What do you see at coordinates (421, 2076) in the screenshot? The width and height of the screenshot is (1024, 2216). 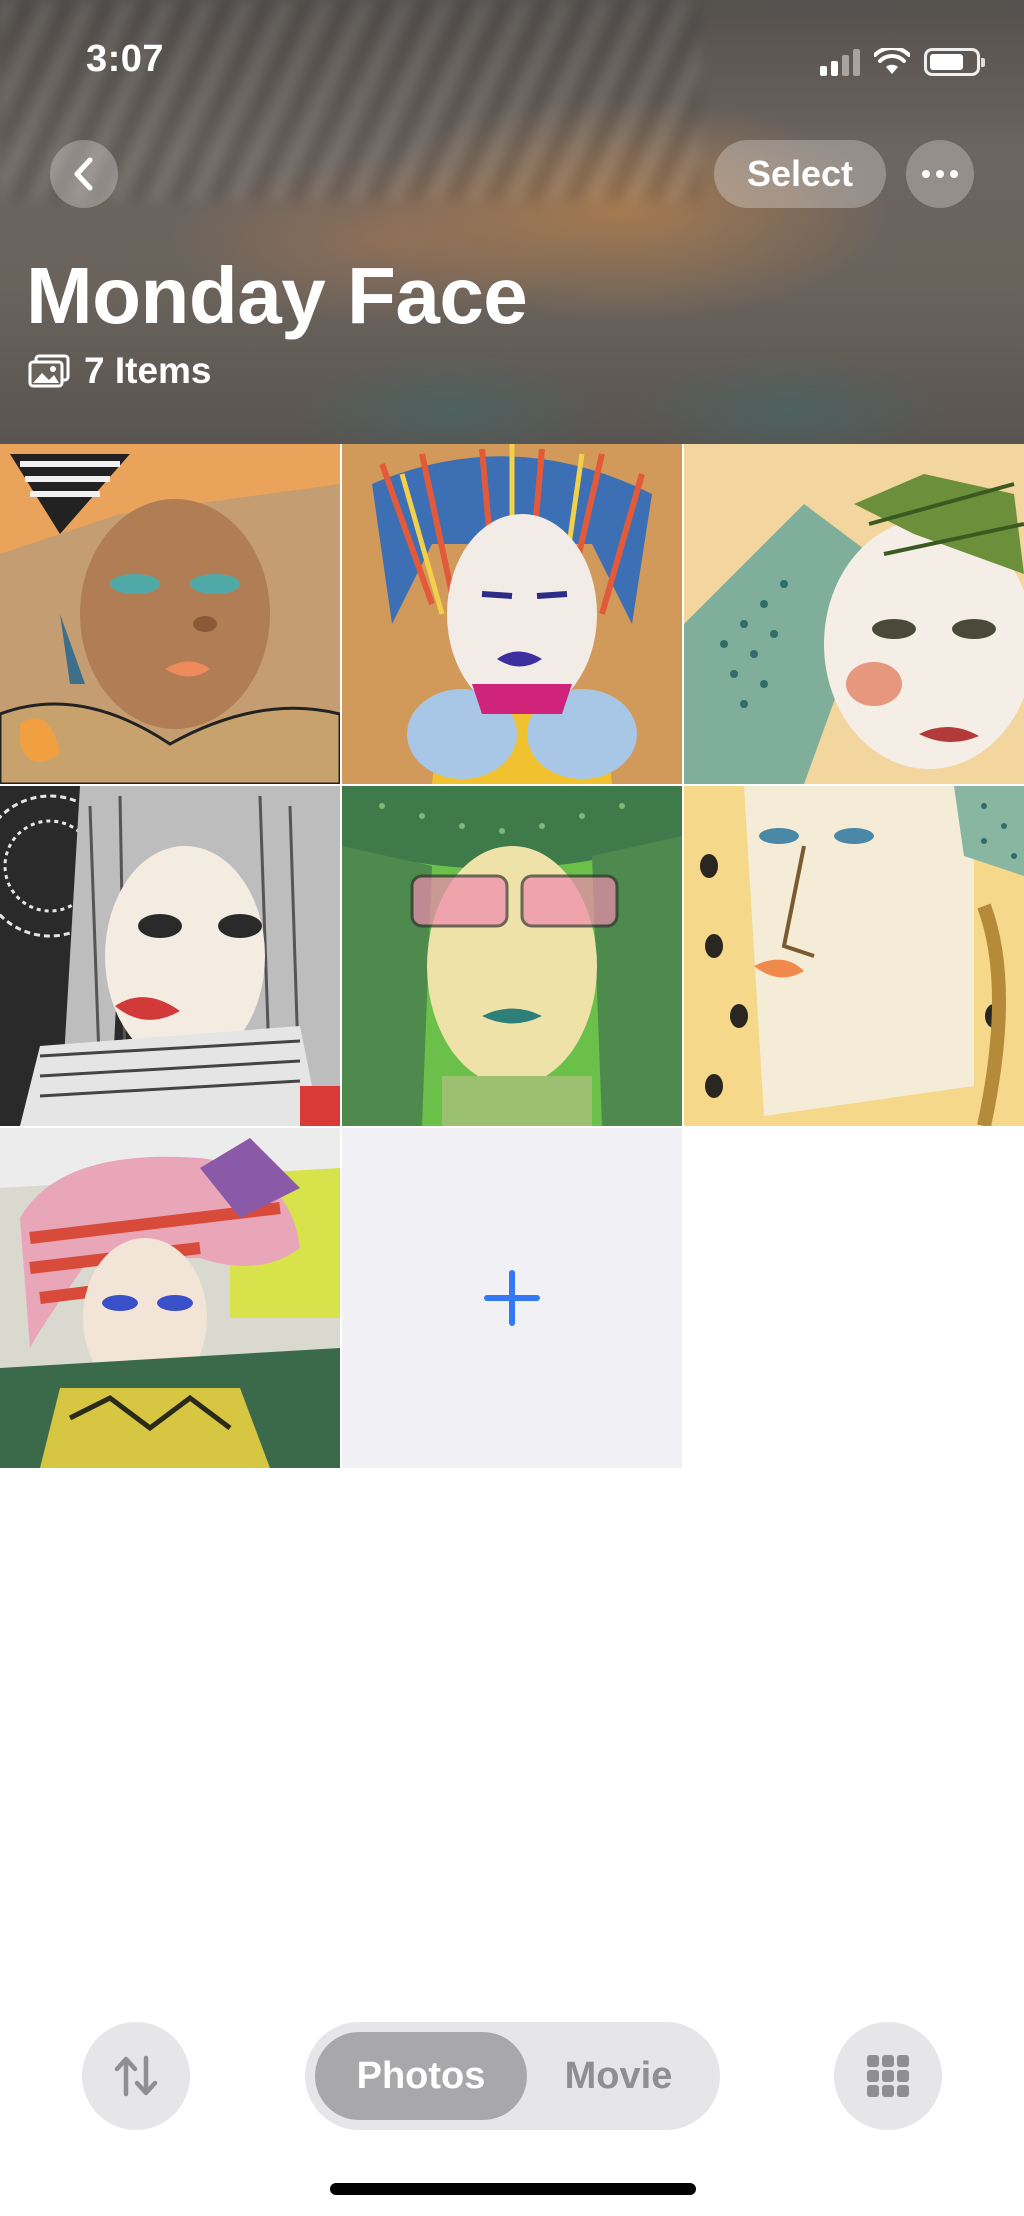 I see `segment-photos: Photos` at bounding box center [421, 2076].